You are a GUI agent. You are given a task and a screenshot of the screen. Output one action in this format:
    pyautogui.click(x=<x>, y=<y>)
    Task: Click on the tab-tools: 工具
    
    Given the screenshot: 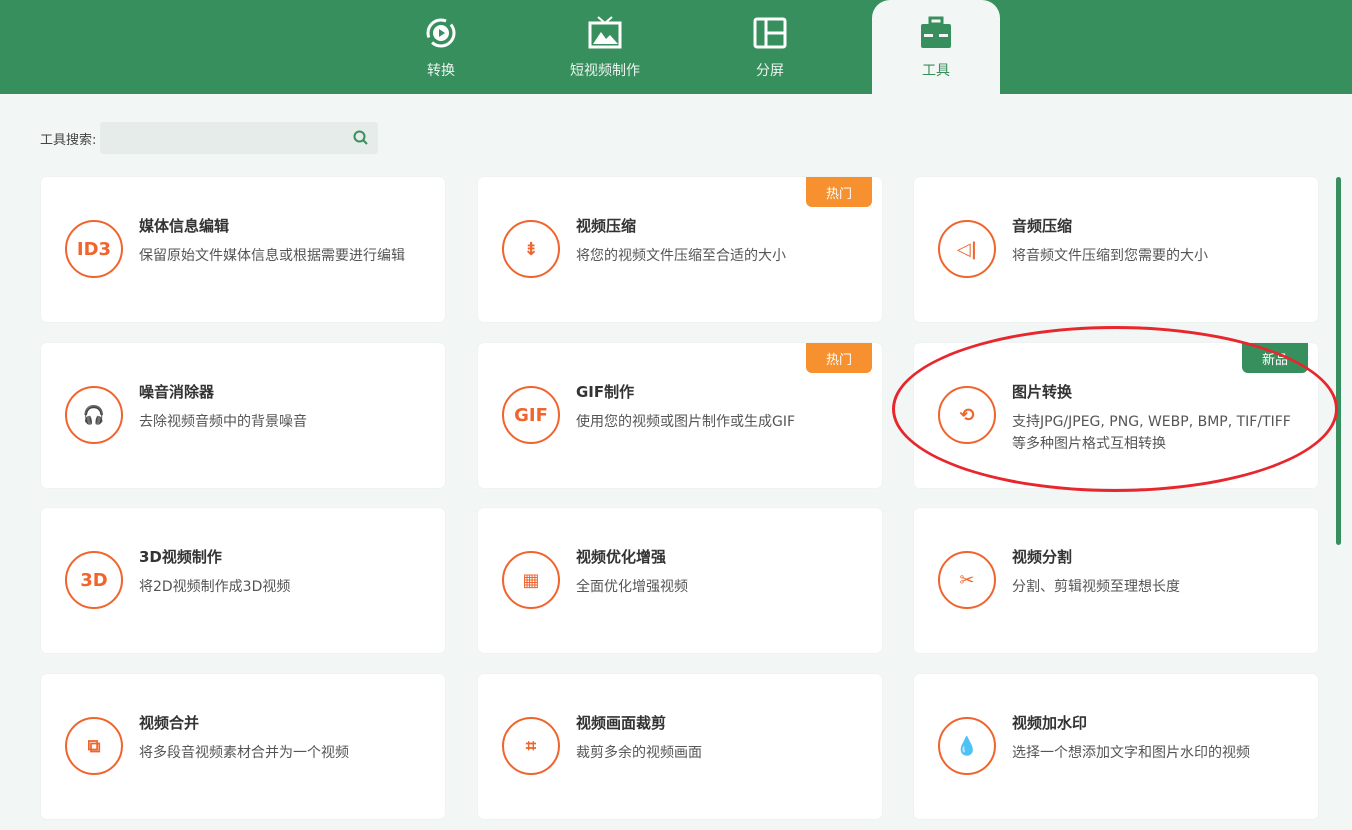 What is the action you would take?
    pyautogui.click(x=936, y=47)
    